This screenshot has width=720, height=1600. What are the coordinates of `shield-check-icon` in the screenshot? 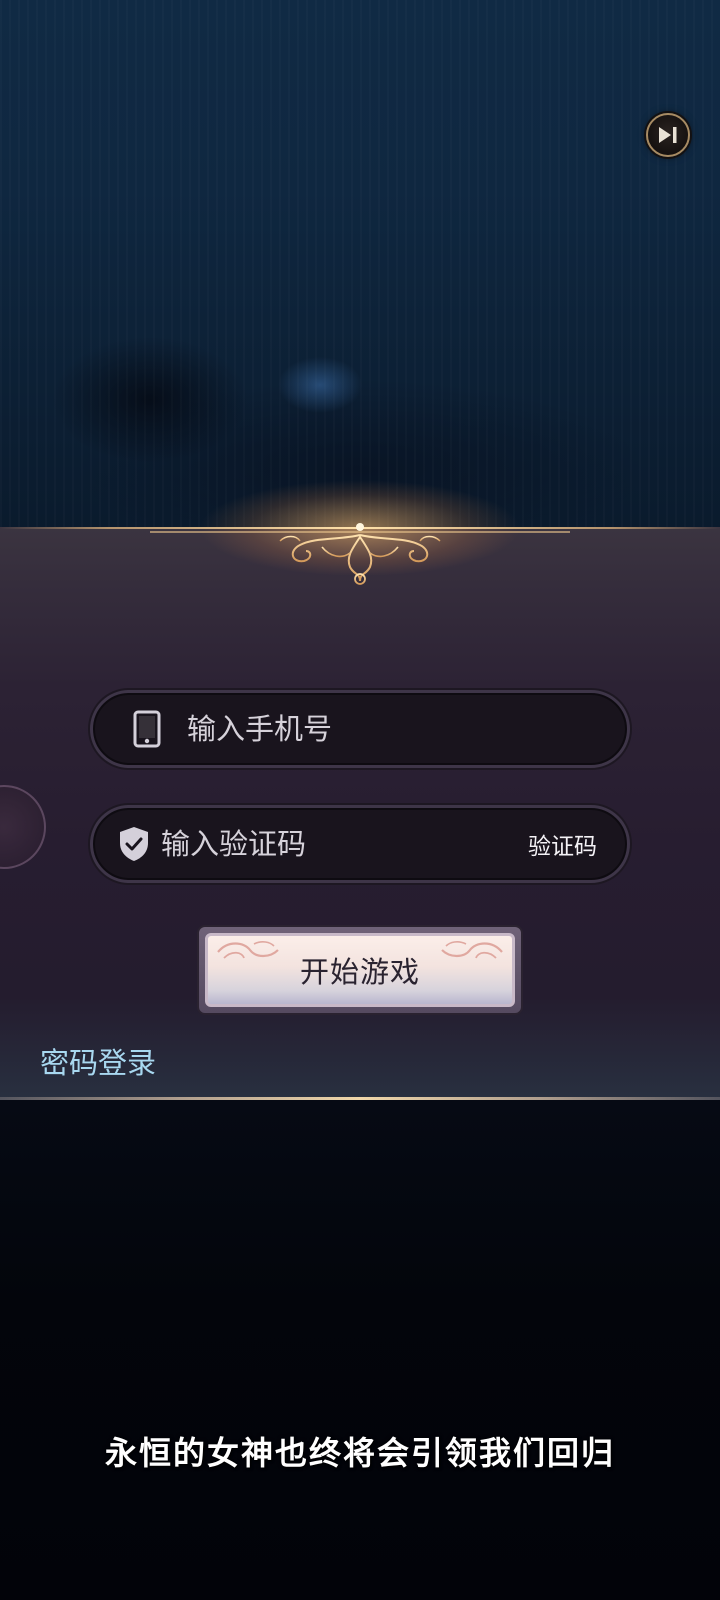 It's located at (134, 844).